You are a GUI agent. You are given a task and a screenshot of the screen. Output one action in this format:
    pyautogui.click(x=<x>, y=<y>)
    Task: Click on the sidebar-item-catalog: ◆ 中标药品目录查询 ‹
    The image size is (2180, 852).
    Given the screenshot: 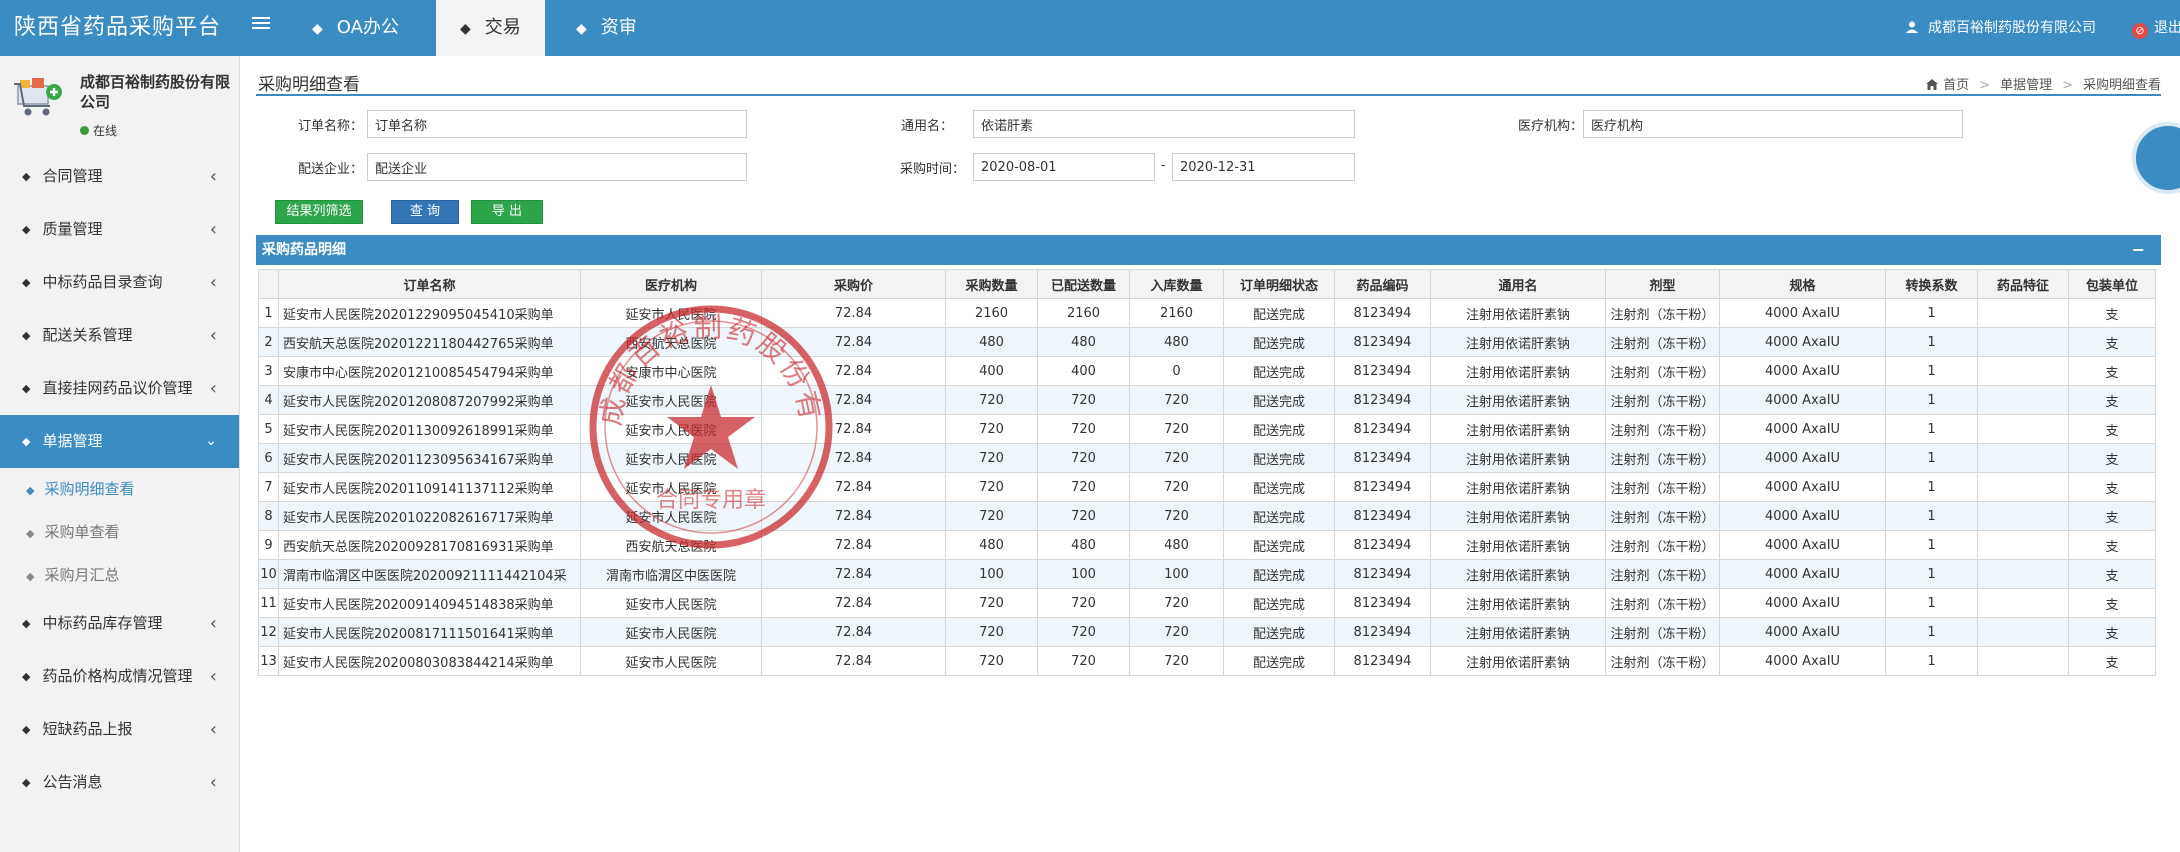 What is the action you would take?
    pyautogui.click(x=119, y=282)
    